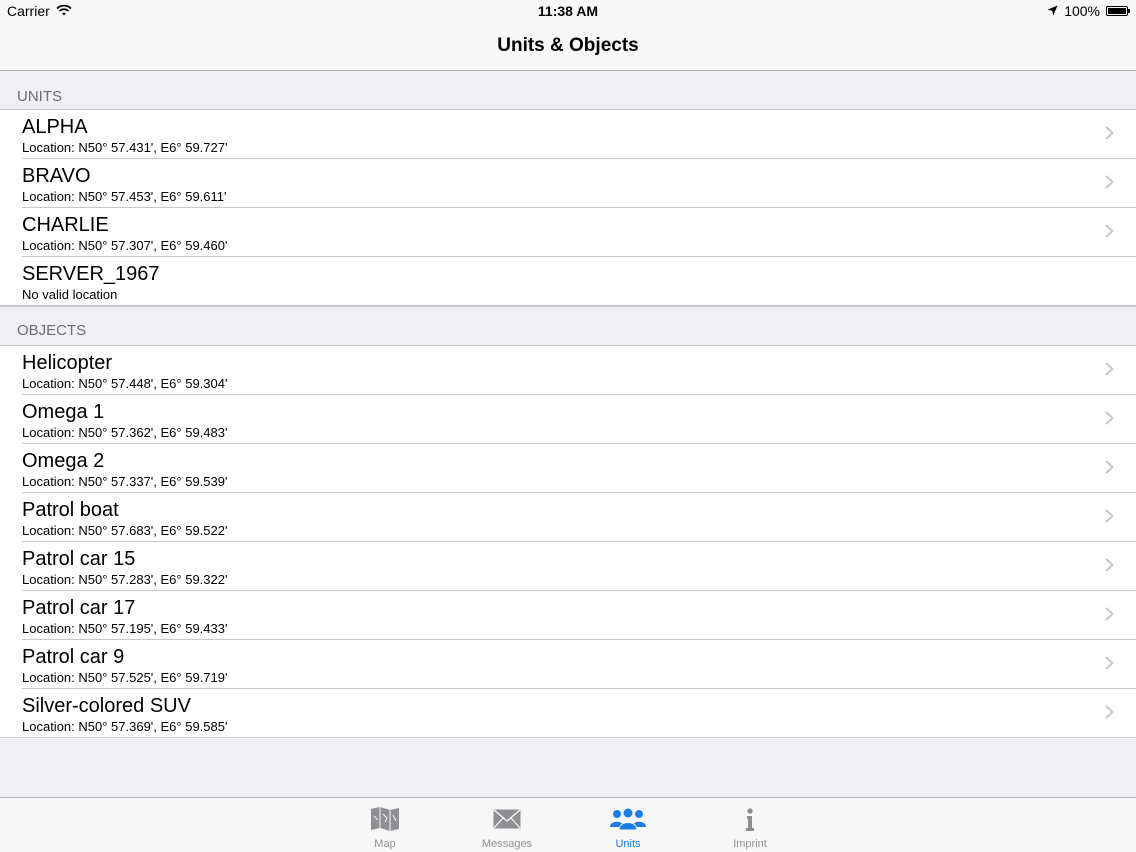 The width and height of the screenshot is (1136, 852). What do you see at coordinates (65, 225) in the screenshot?
I see `unit-name: CHARLIE` at bounding box center [65, 225].